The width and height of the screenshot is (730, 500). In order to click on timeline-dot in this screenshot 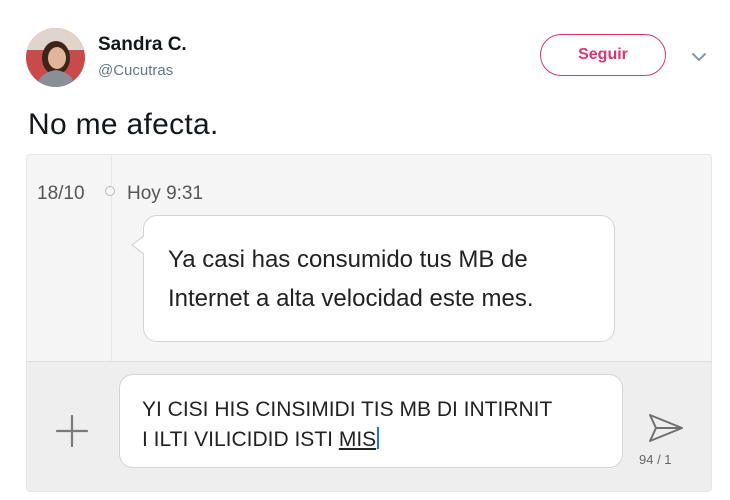, I will do `click(110, 191)`.